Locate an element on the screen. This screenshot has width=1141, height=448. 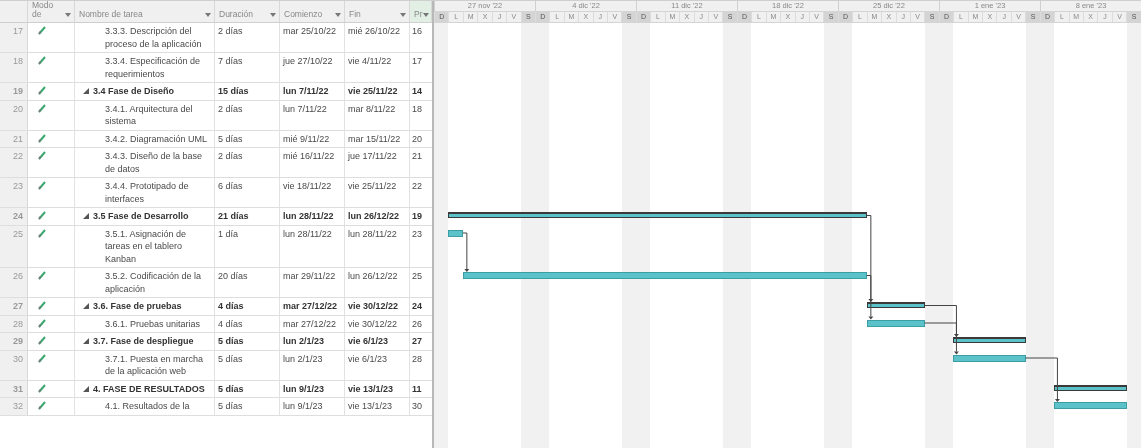
table-cell: 4 días is located at coordinates (247, 306).